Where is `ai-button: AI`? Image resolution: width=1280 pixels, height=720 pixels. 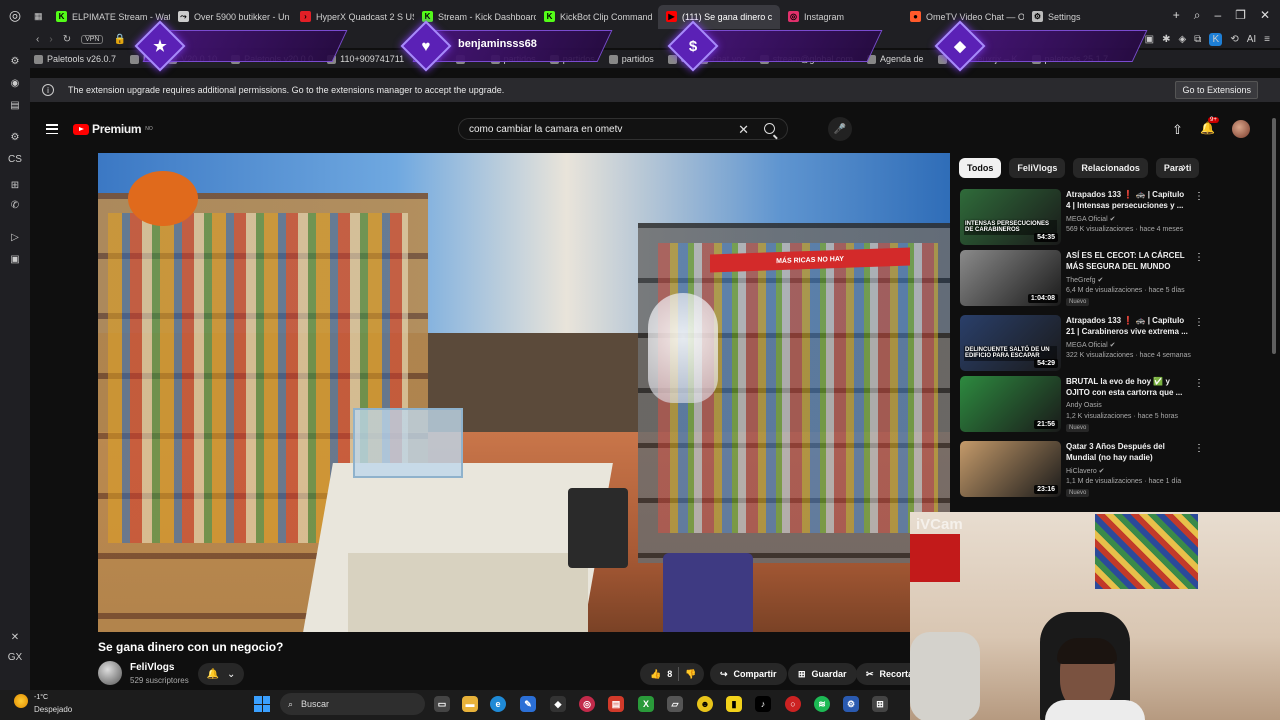
ai-button: AI is located at coordinates (1251, 39).